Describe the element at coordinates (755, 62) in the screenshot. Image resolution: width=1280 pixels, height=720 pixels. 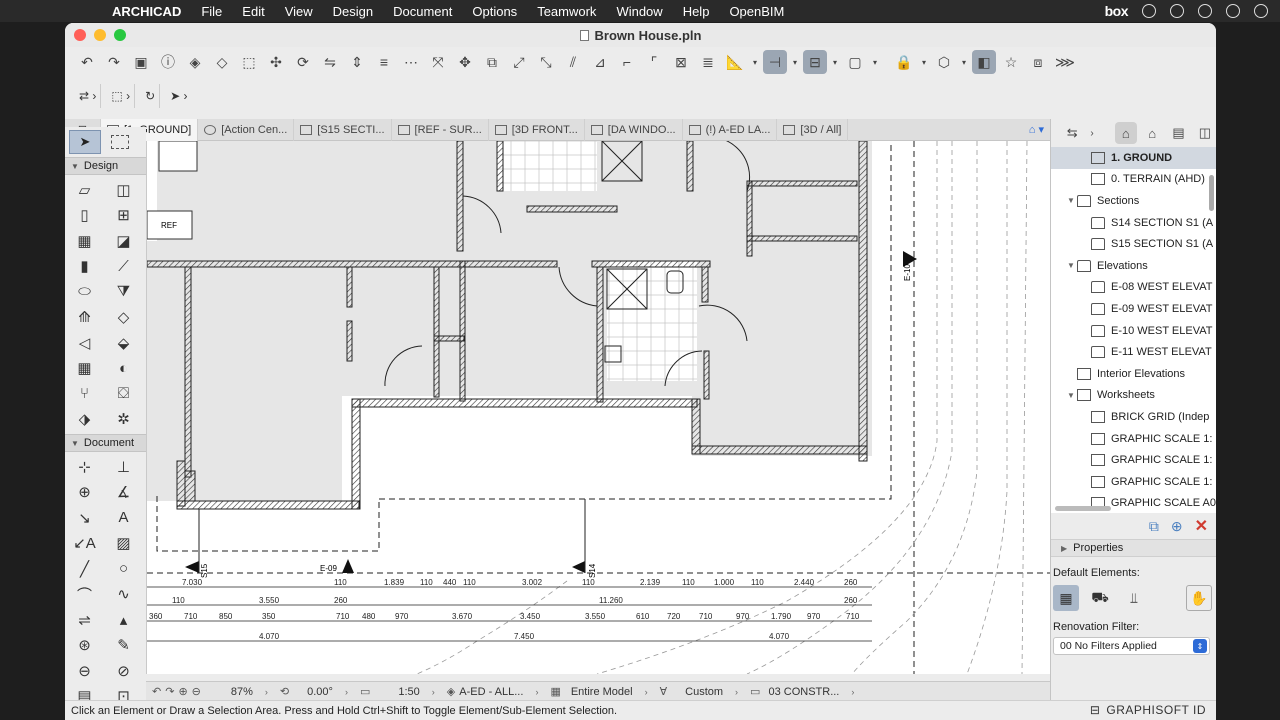
I see `measure-dropdown-icon: ▾` at that location.